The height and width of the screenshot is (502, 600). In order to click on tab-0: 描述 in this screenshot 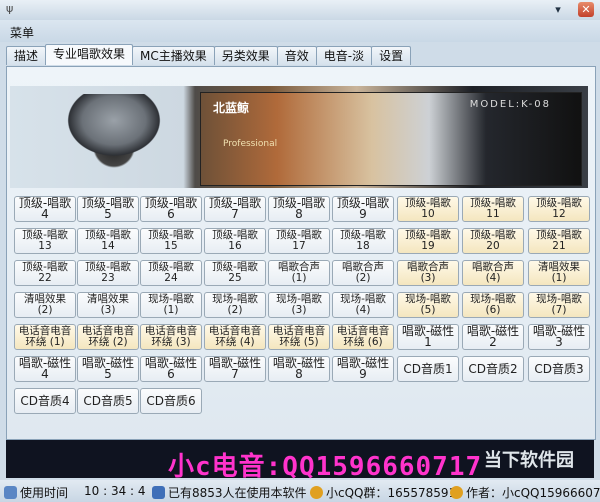, I will do `click(26, 55)`.